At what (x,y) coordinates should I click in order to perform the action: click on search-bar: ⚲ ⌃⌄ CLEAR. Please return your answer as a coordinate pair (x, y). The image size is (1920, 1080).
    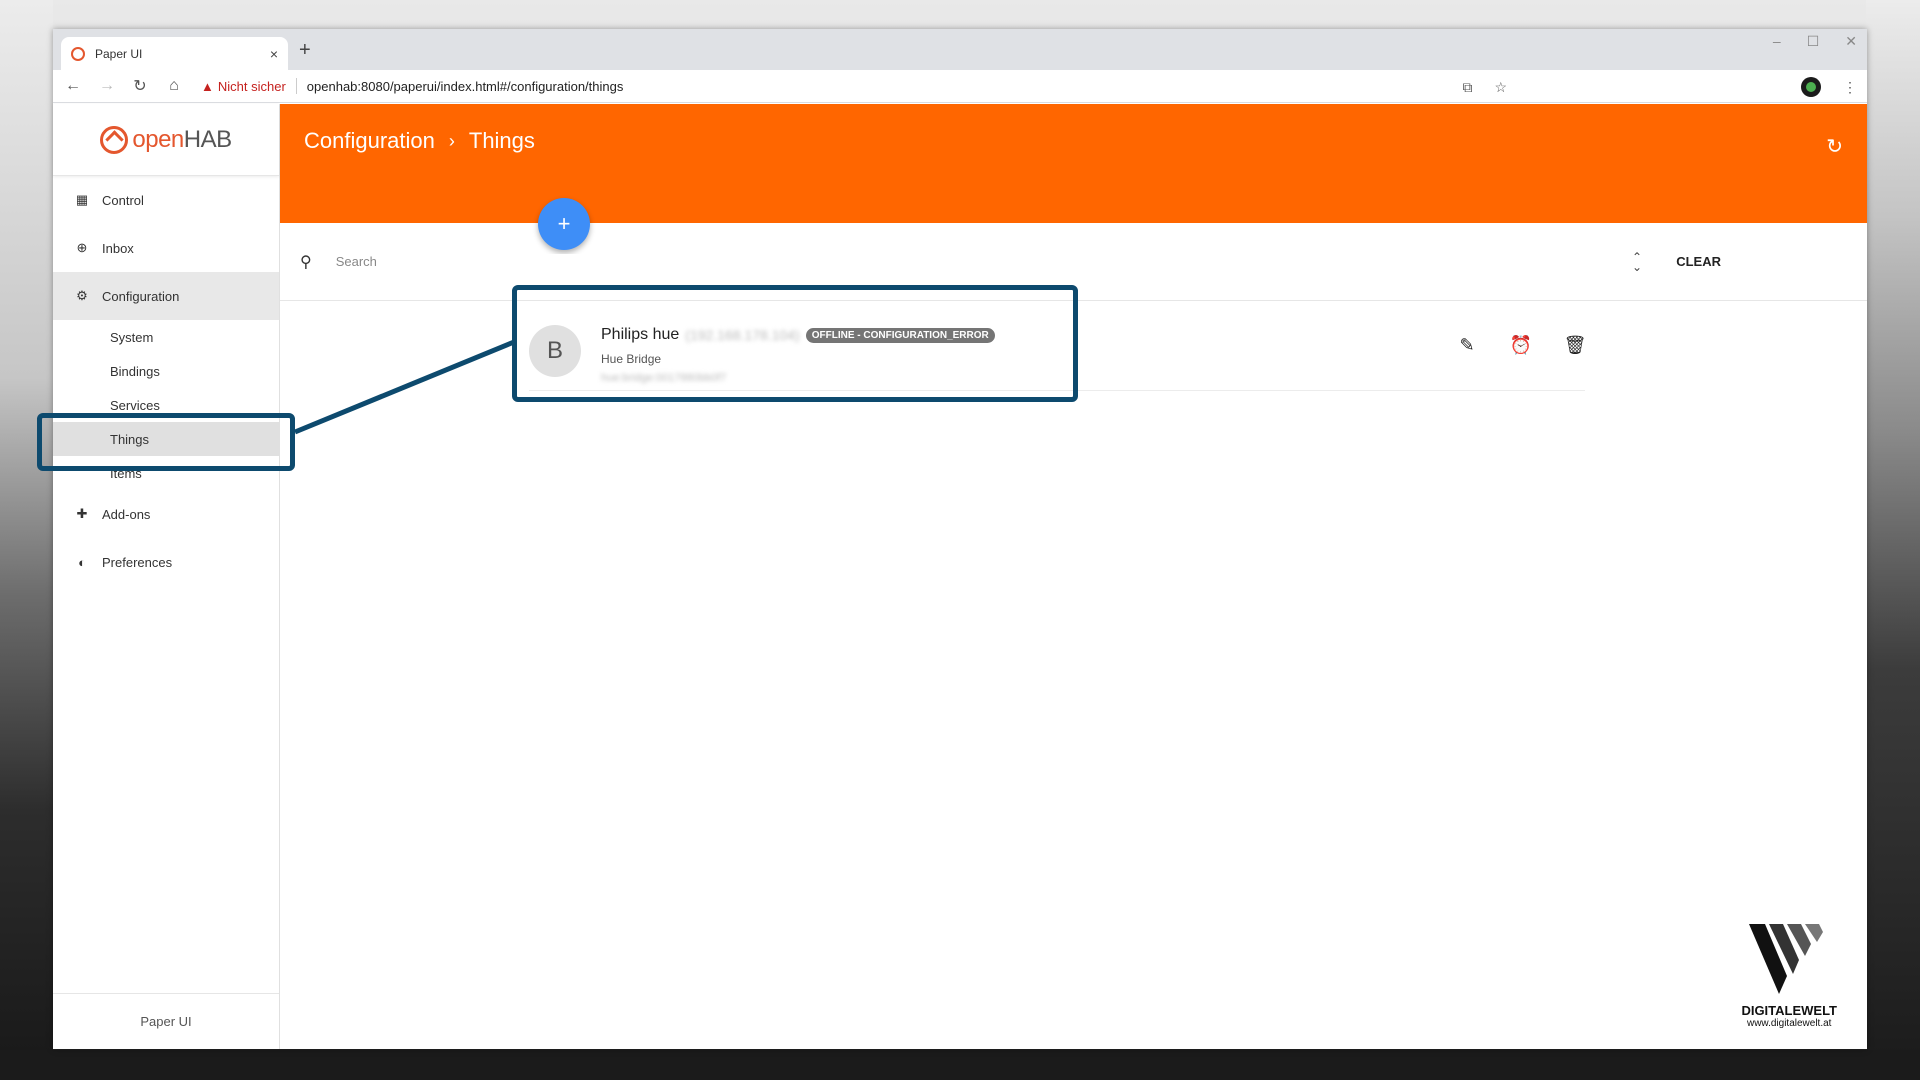
    Looking at the image, I should click on (1073, 262).